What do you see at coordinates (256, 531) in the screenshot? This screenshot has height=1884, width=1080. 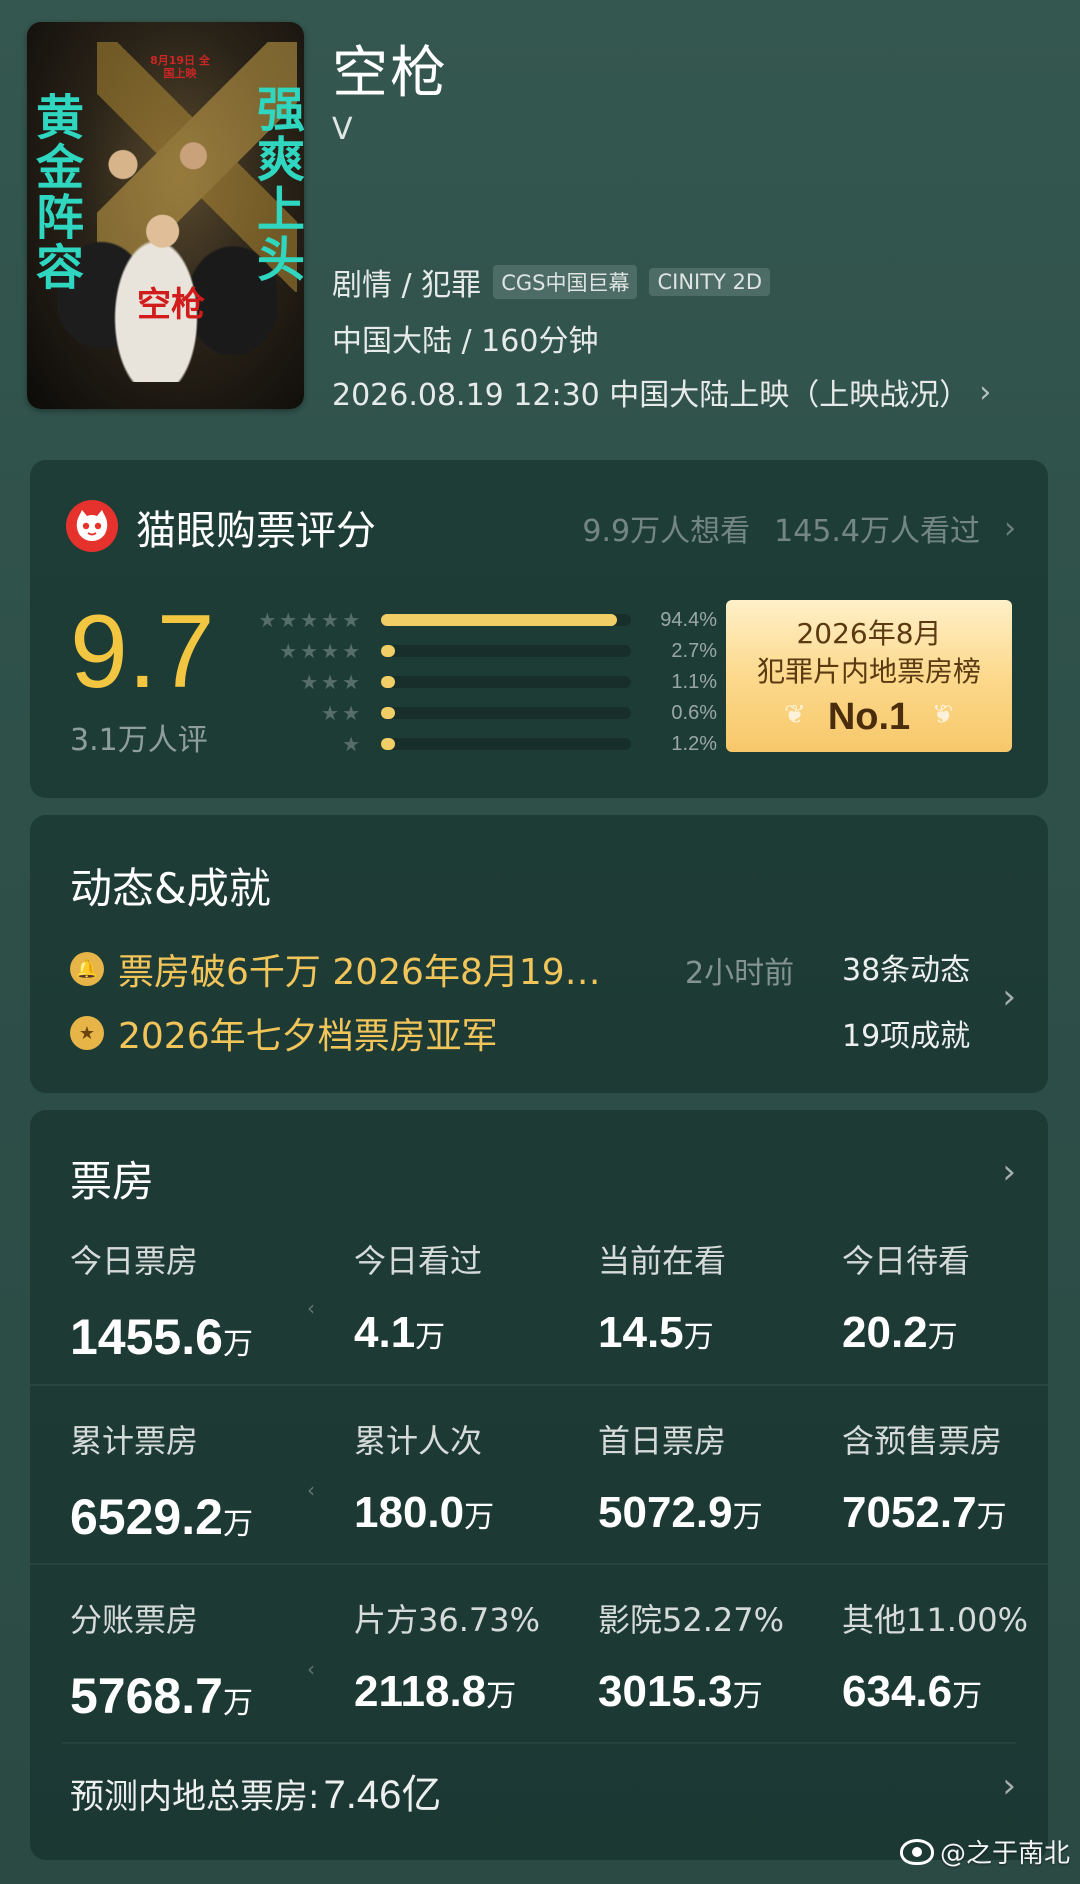 I see `rating-title: 猫眼购票评分` at bounding box center [256, 531].